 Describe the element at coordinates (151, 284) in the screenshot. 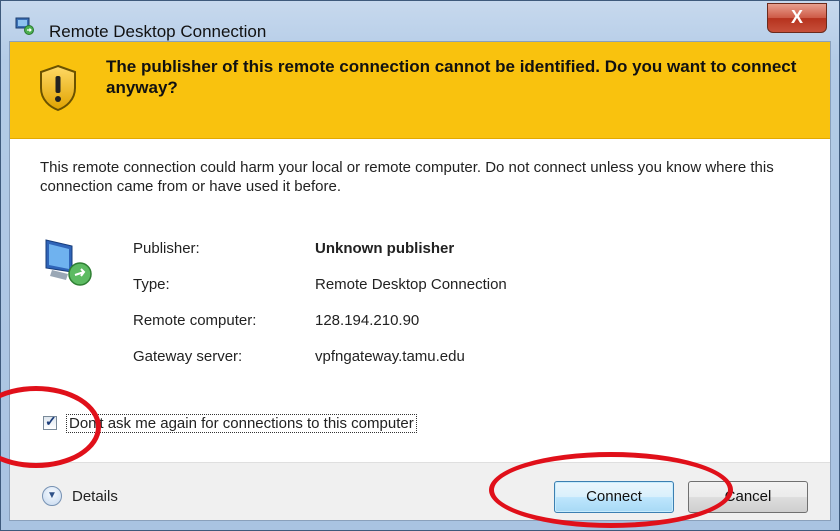

I see `type-label: Type:` at that location.